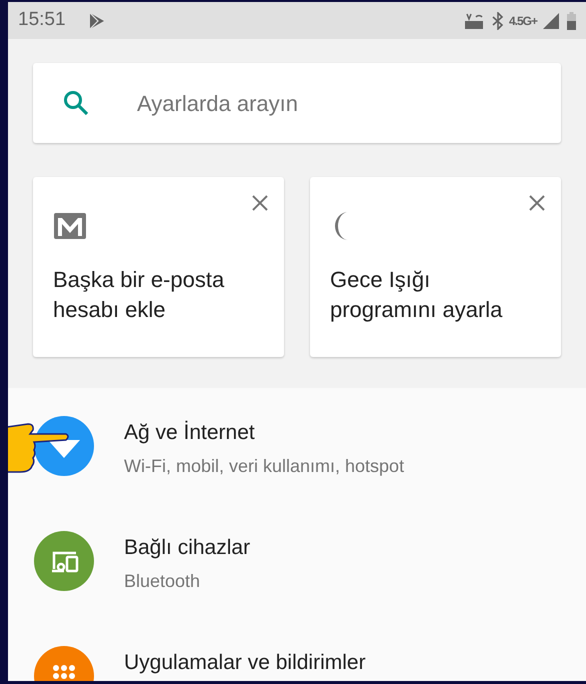 This screenshot has width=586, height=684. I want to click on suggestion-card: Gece Işığı programını ayarla, so click(435, 267).